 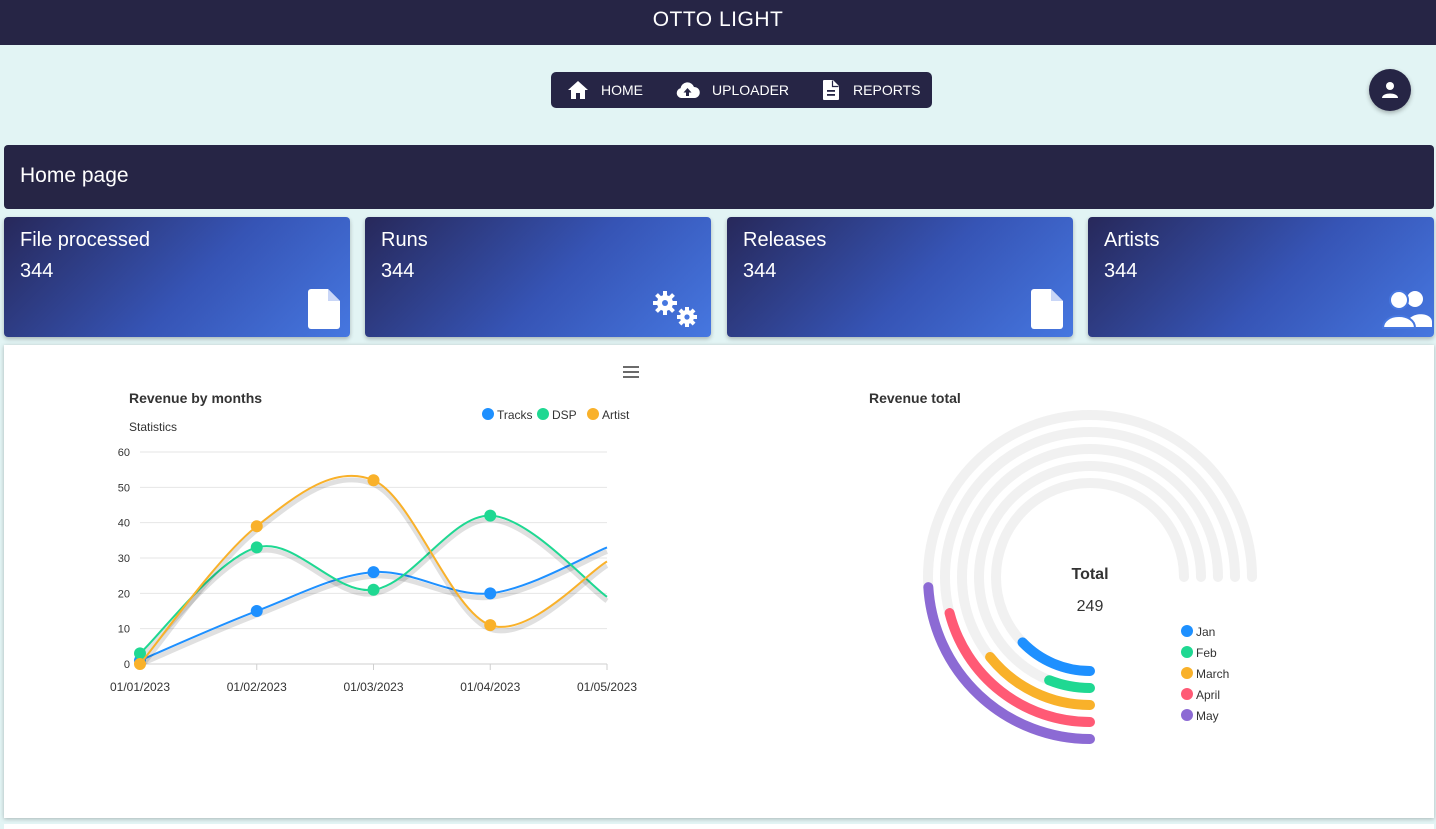 I want to click on chart-legend: Tracks DSP Artist, so click(x=556, y=415).